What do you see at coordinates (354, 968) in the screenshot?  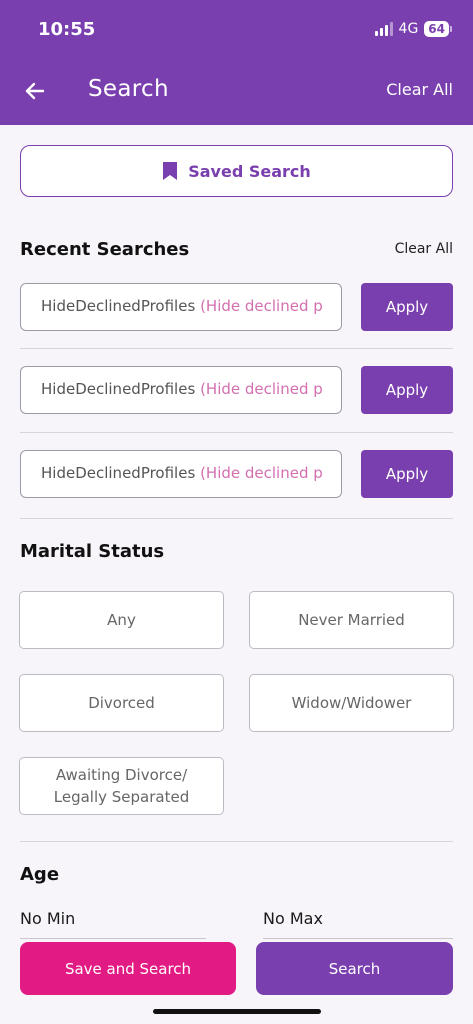 I see `search-button: Search` at bounding box center [354, 968].